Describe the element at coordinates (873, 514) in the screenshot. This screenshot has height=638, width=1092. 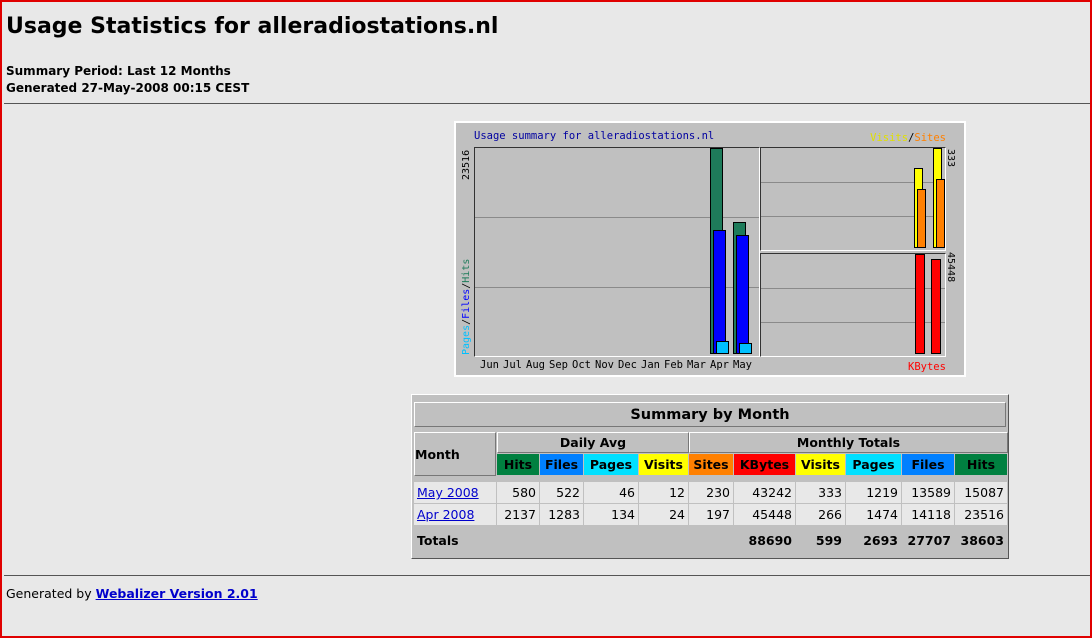
I see `table-cell: 1474` at that location.